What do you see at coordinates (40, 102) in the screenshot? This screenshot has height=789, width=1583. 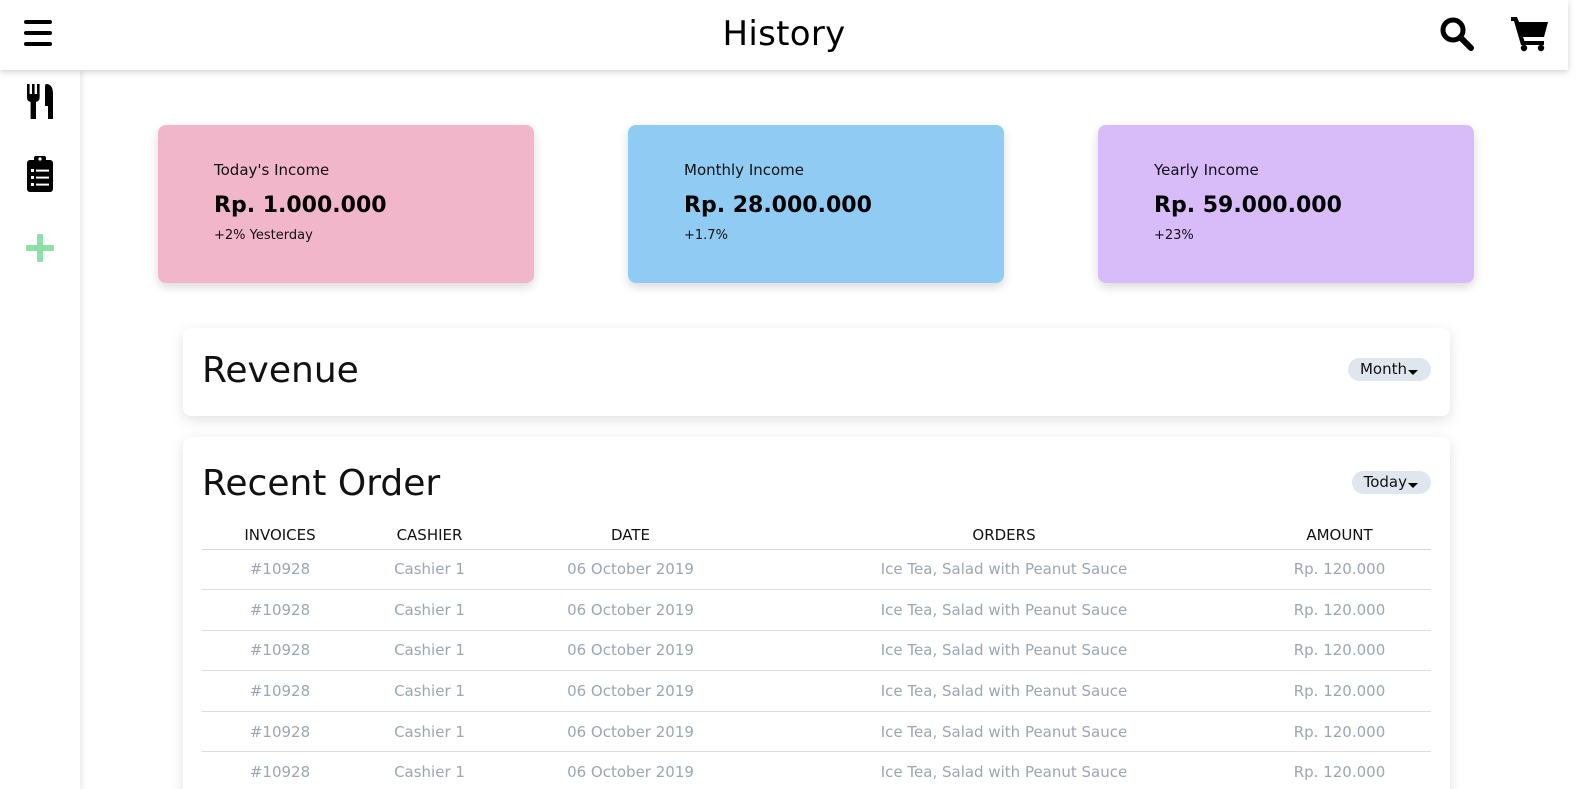 I see `fork-knife-icon` at bounding box center [40, 102].